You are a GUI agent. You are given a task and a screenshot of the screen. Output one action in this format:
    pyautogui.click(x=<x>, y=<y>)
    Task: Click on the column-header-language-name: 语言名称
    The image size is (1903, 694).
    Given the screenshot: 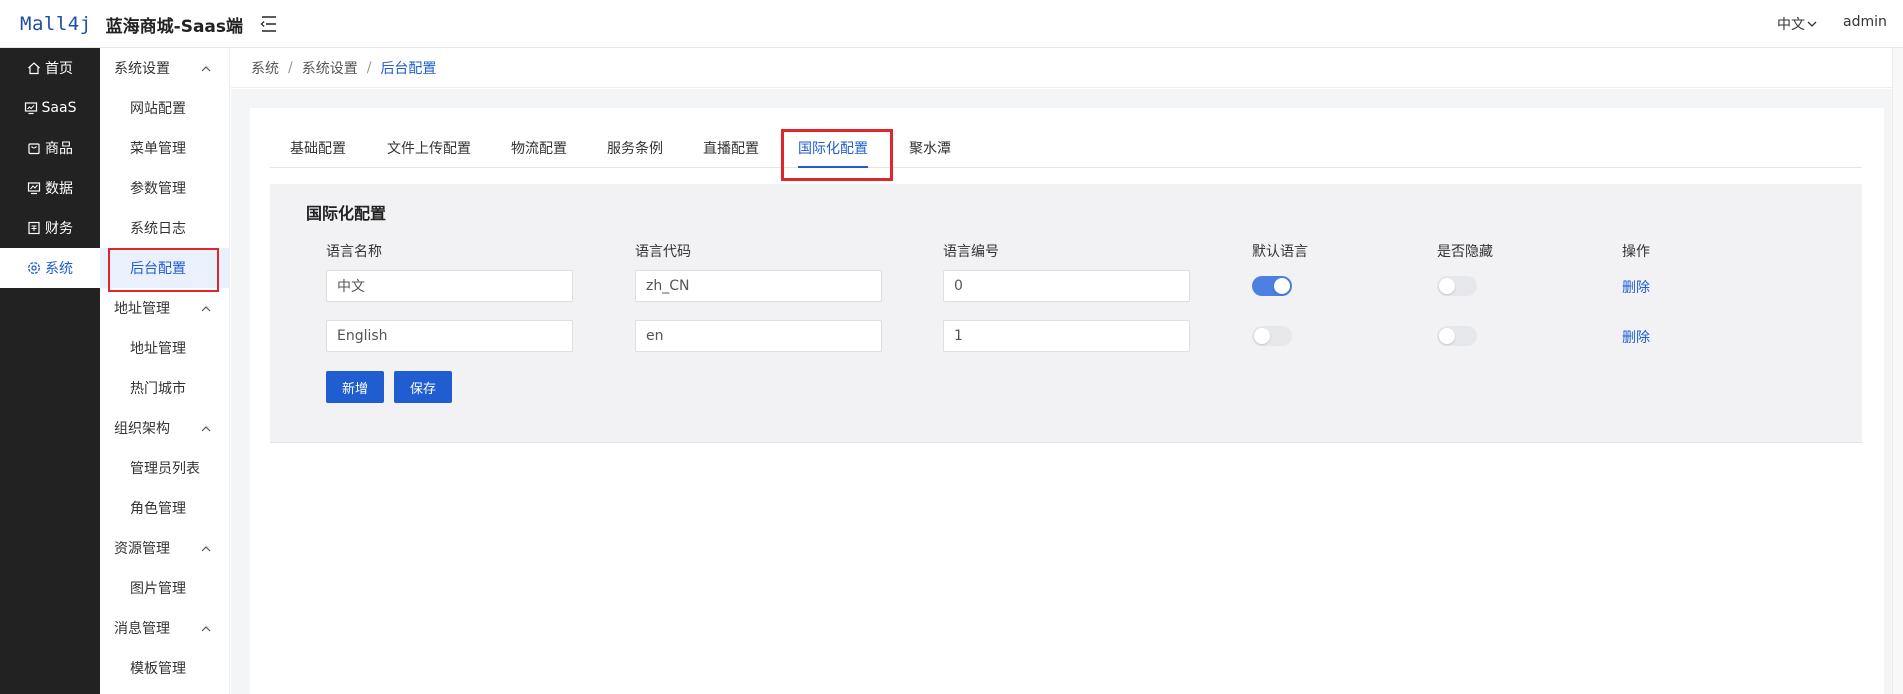 What is the action you would take?
    pyautogui.click(x=354, y=252)
    